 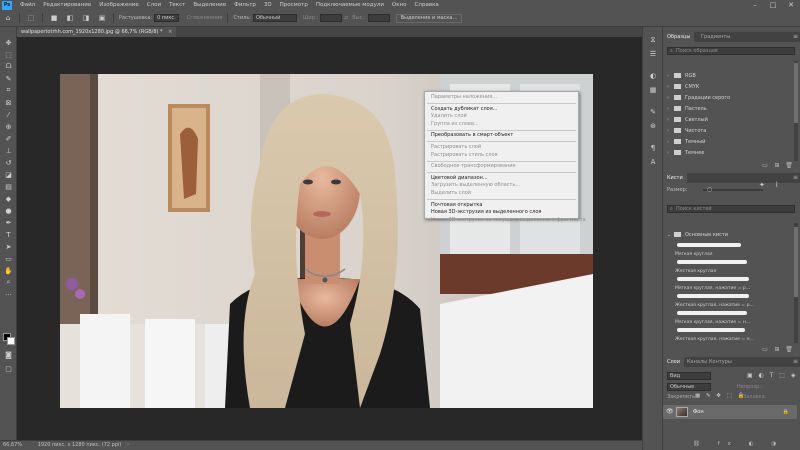 What do you see at coordinates (8, 210) in the screenshot?
I see `dodge-tool-icon: ●` at bounding box center [8, 210].